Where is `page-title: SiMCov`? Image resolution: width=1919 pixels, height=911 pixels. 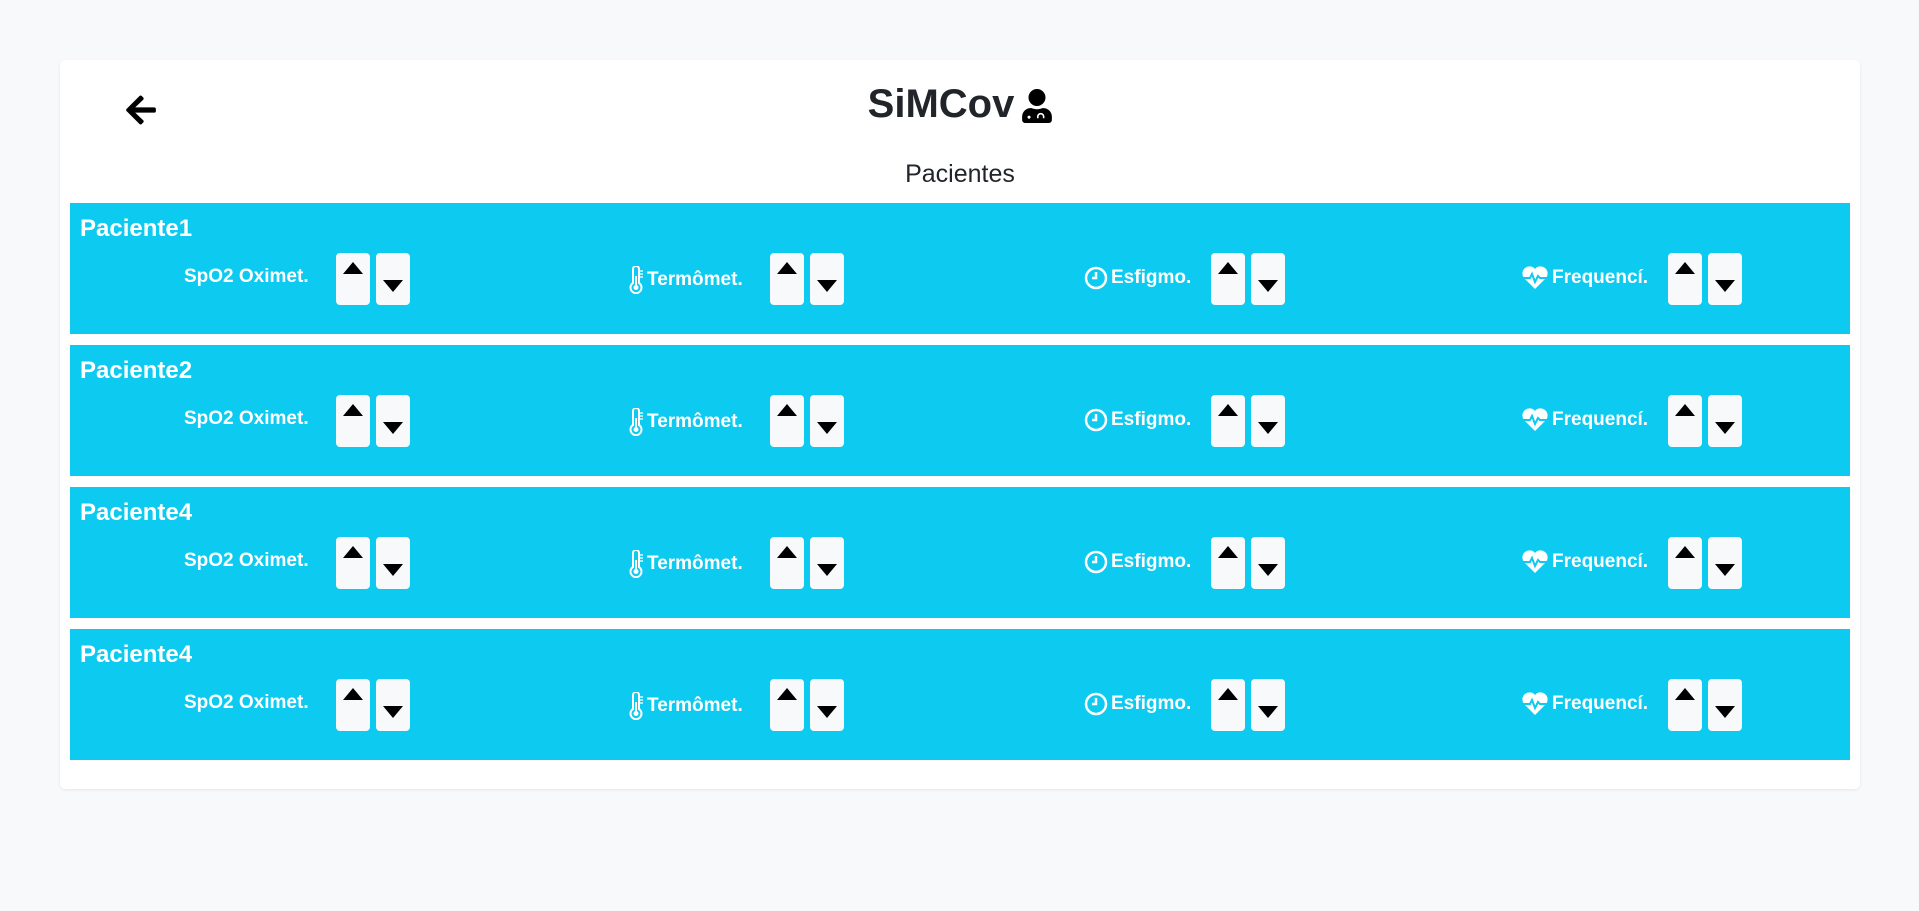
page-title: SiMCov is located at coordinates (960, 104).